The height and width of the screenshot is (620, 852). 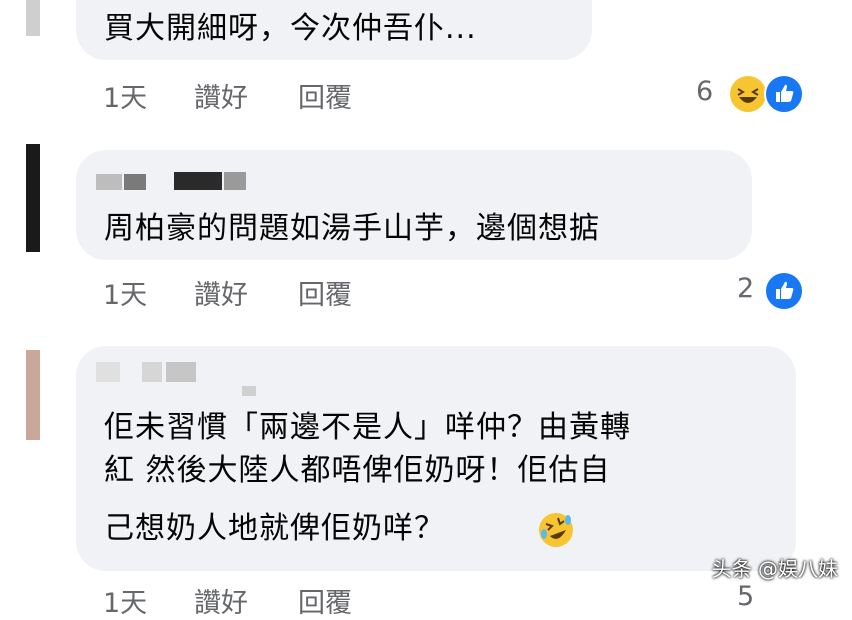 What do you see at coordinates (352, 228) in the screenshot?
I see `comment-text: 周柏豪的問題如湯手山芋，邊個想掂` at bounding box center [352, 228].